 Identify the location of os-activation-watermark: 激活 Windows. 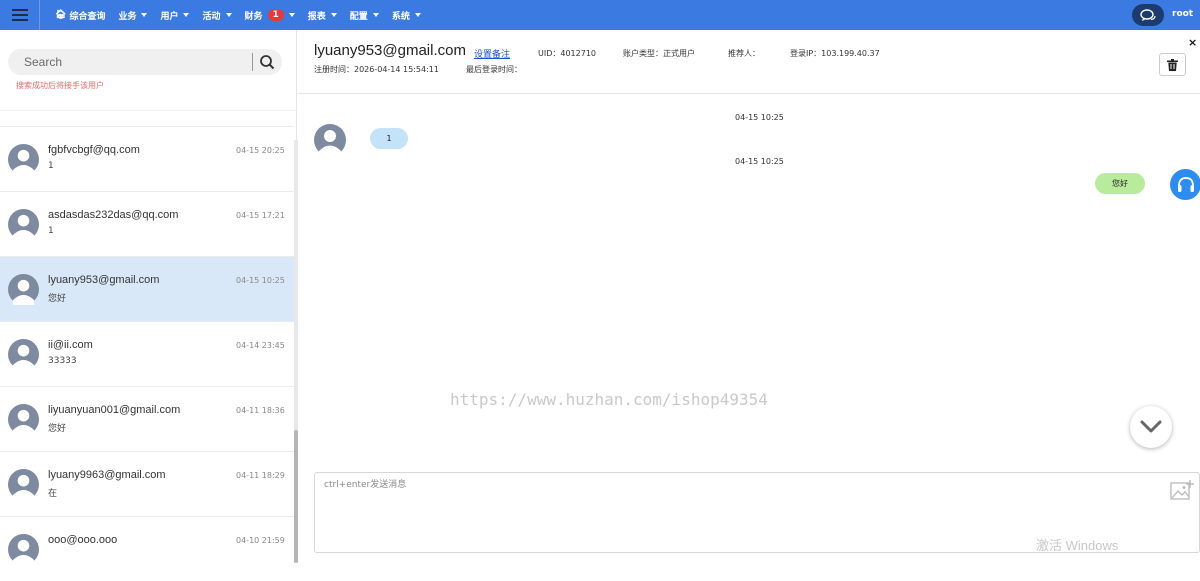
(1077, 545).